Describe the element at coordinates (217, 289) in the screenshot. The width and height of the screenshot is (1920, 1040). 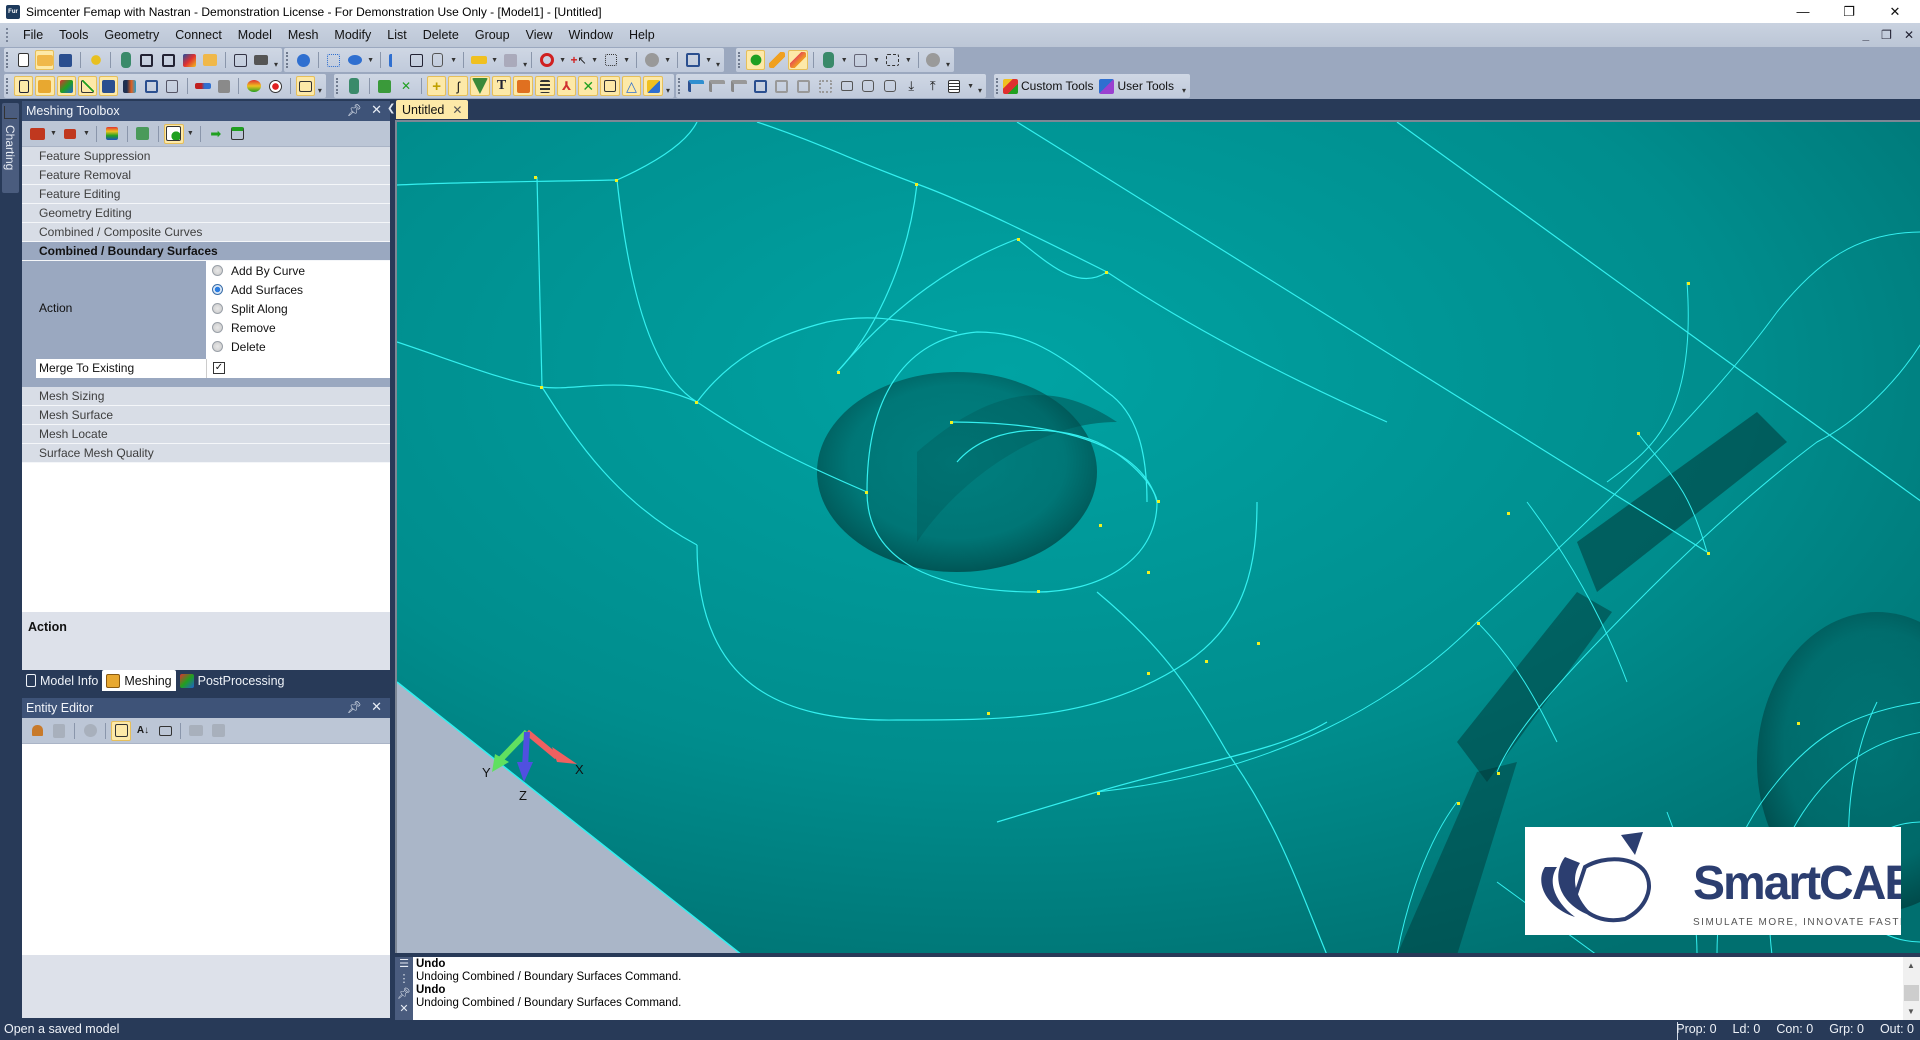
I see `radio-button-selected` at that location.